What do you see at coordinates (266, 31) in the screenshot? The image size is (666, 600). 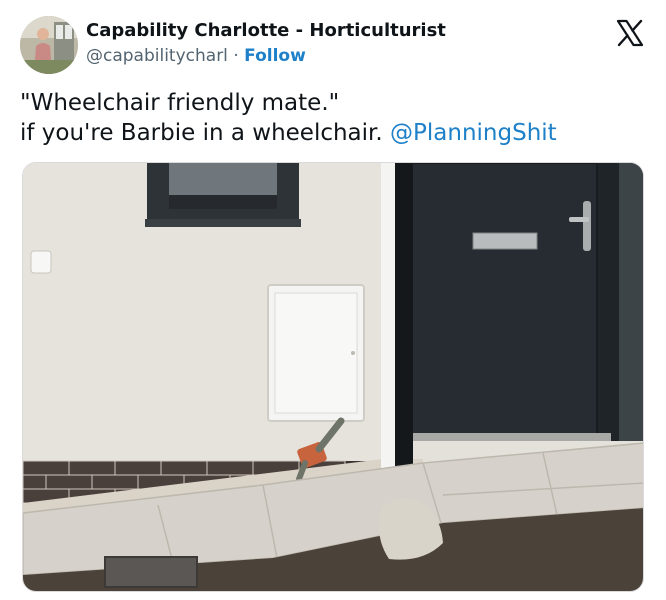 I see `author-display-name: Capability Charlotte - Horticulturist` at bounding box center [266, 31].